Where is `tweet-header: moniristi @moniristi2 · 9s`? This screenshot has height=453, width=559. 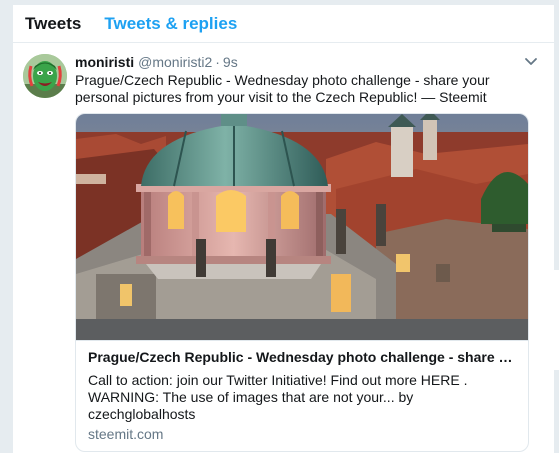 tweet-header: moniristi @moniristi2 · 9s is located at coordinates (307, 62).